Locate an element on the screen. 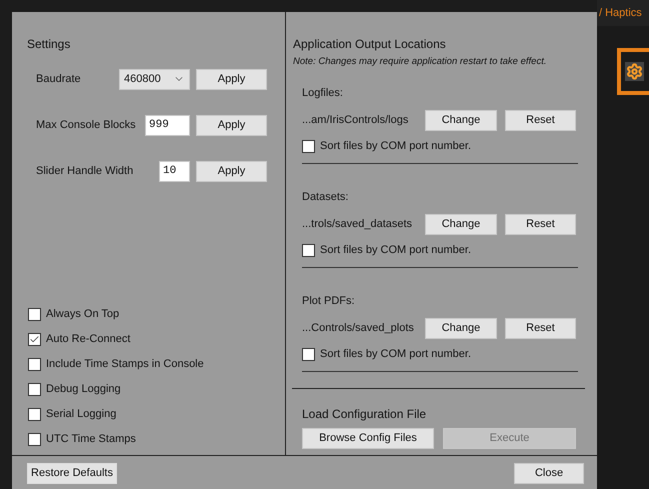  browse-button: Browse Config Files is located at coordinates (368, 438).